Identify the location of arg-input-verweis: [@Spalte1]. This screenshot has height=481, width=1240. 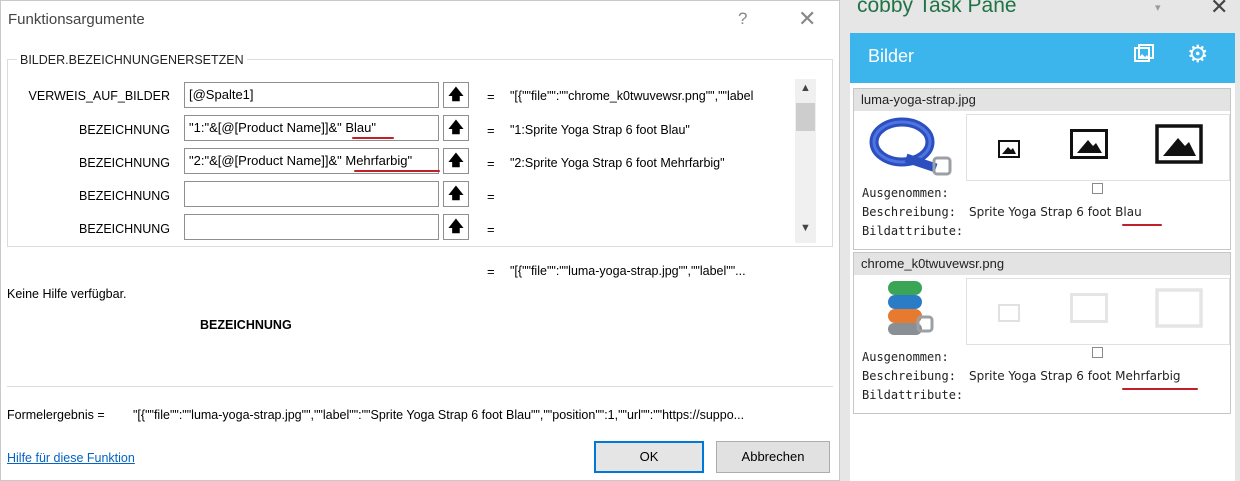
(311, 95).